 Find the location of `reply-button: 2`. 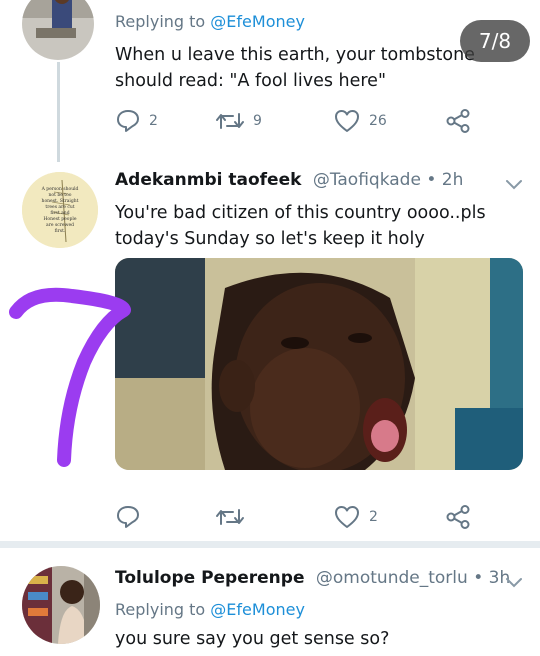

reply-button: 2 is located at coordinates (136, 121).